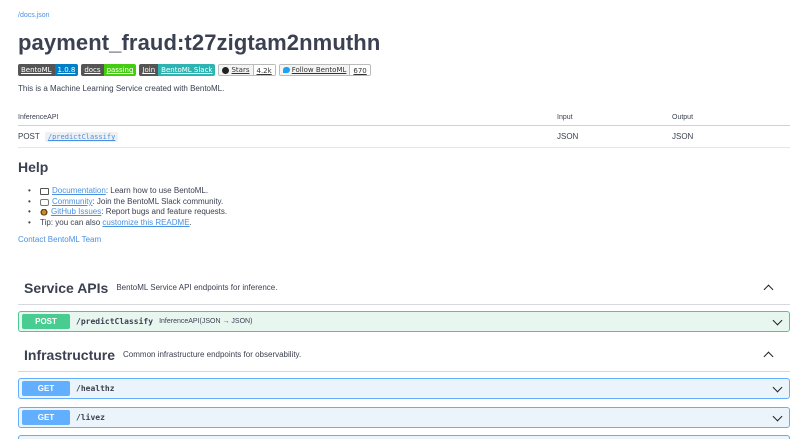  Describe the element at coordinates (71, 223) in the screenshot. I see `tip-prefix: Tip: you can also` at that location.